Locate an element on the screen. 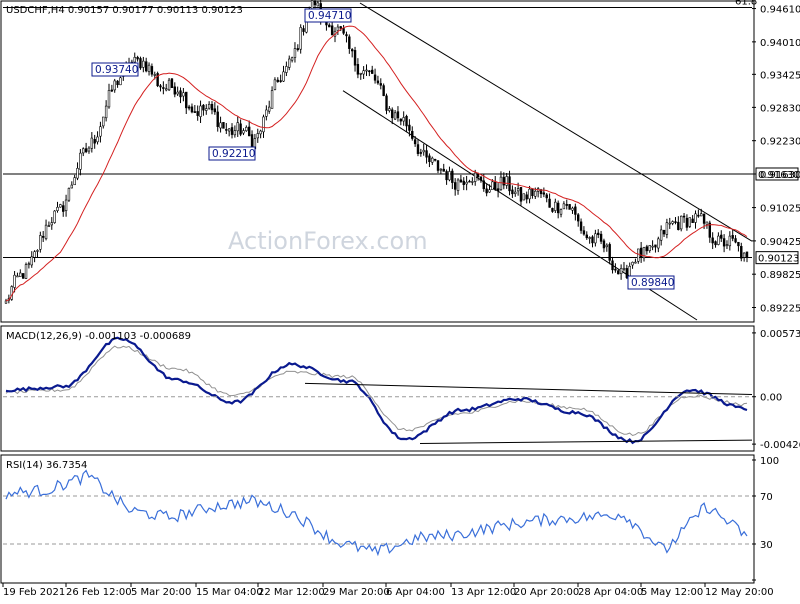 The width and height of the screenshot is (800, 604). macd-title: MACD(12,26,9) -0.001103 -0.000689 is located at coordinates (98, 336).